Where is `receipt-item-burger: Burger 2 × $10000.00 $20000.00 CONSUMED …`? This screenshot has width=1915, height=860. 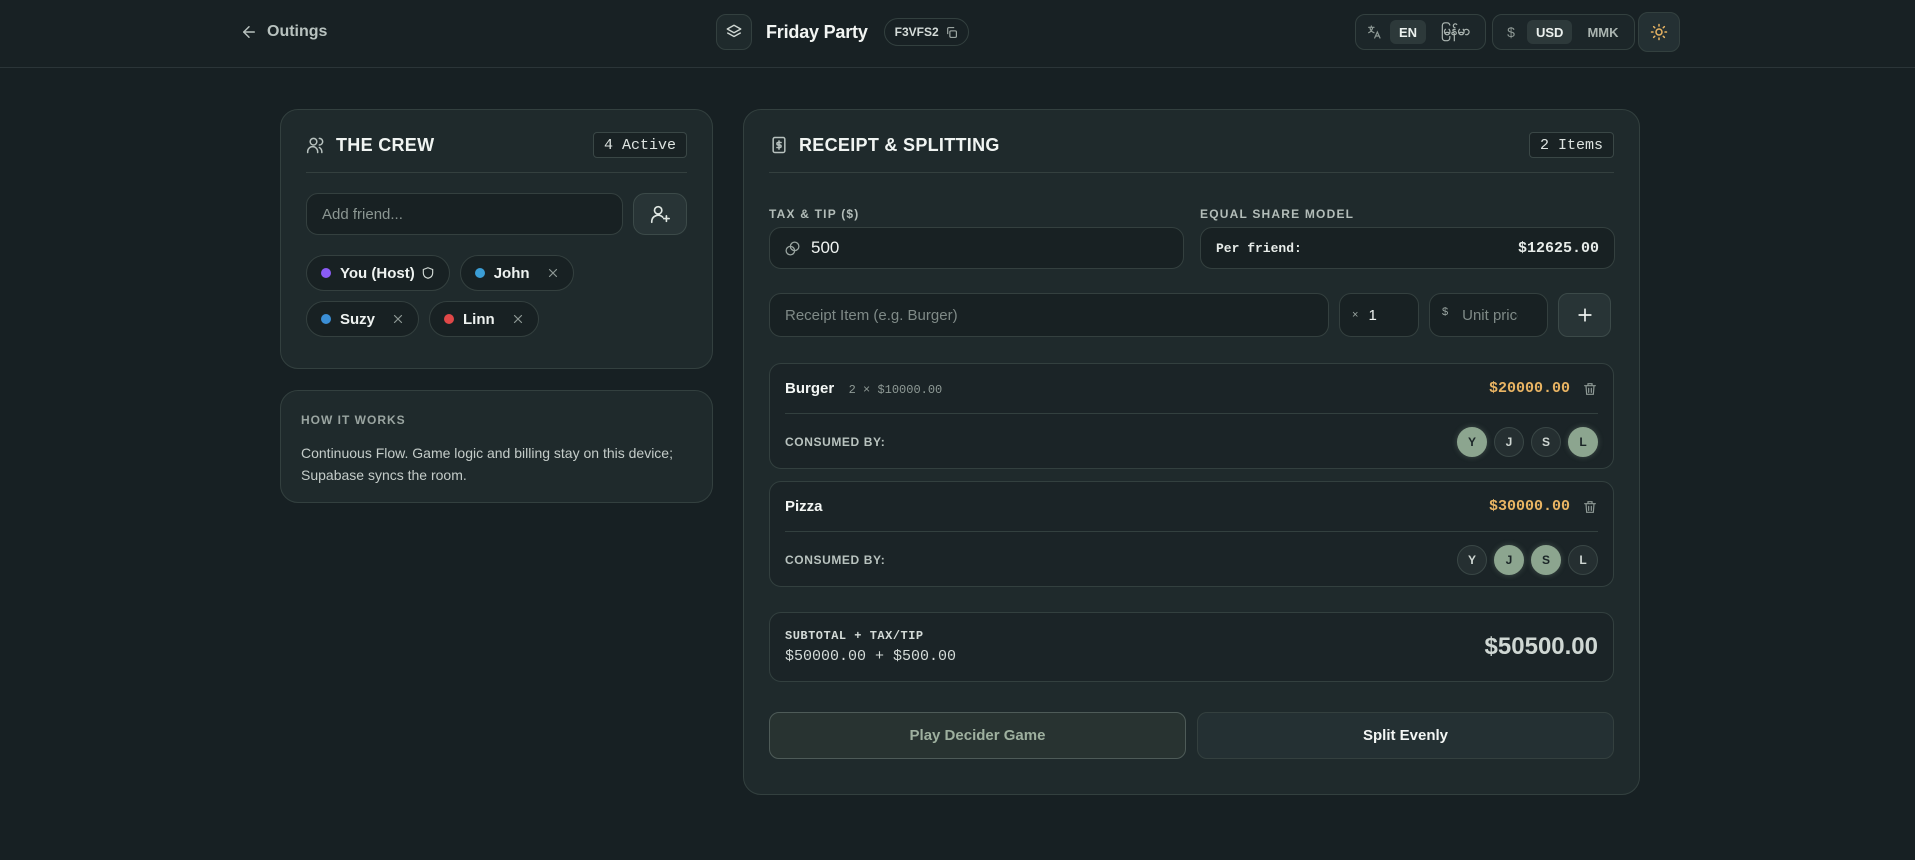 receipt-item-burger: Burger 2 × $10000.00 $20000.00 CONSUMED … is located at coordinates (1191, 416).